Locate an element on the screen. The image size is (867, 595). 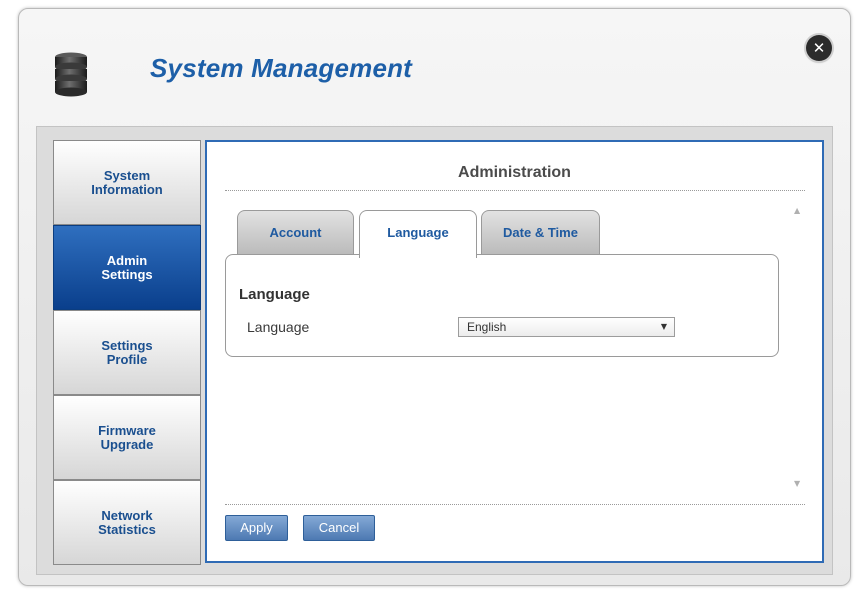
cancel-button: Cancel is located at coordinates (339, 528).